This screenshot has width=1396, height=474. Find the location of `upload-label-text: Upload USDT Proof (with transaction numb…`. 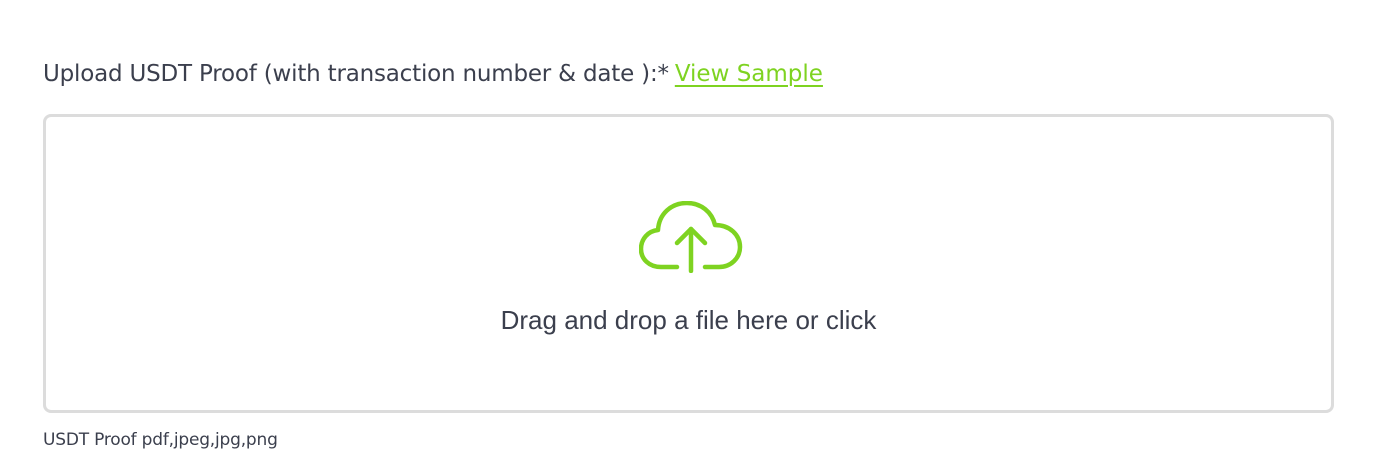

upload-label-text: Upload USDT Proof (with transaction numb… is located at coordinates (356, 74).